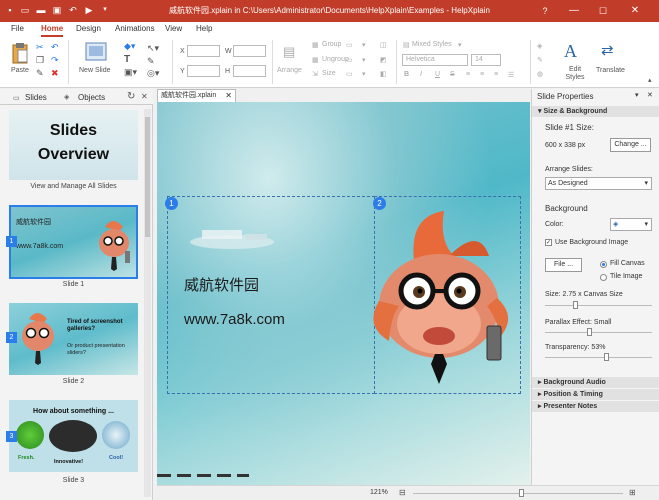 Image resolution: width=659 pixels, height=500 pixels. What do you see at coordinates (650, 80) in the screenshot?
I see `collapse-ribbon-icon: ▴` at bounding box center [650, 80].